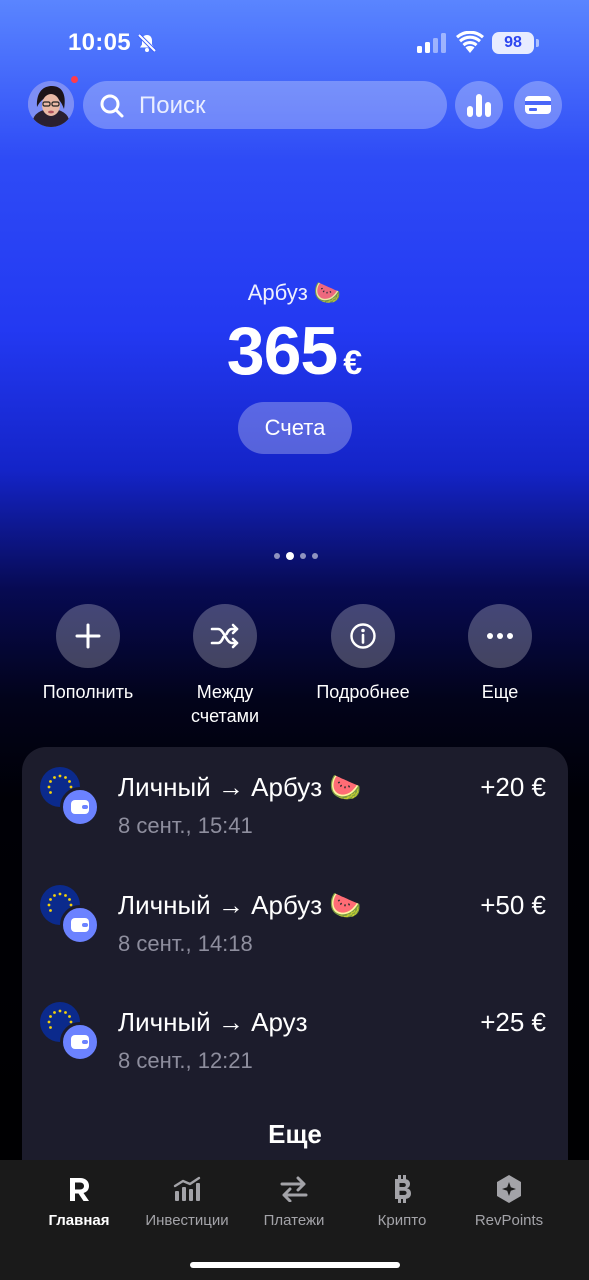 This screenshot has height=1280, width=589. I want to click on transaction-title: Личный → Аруз, so click(213, 1022).